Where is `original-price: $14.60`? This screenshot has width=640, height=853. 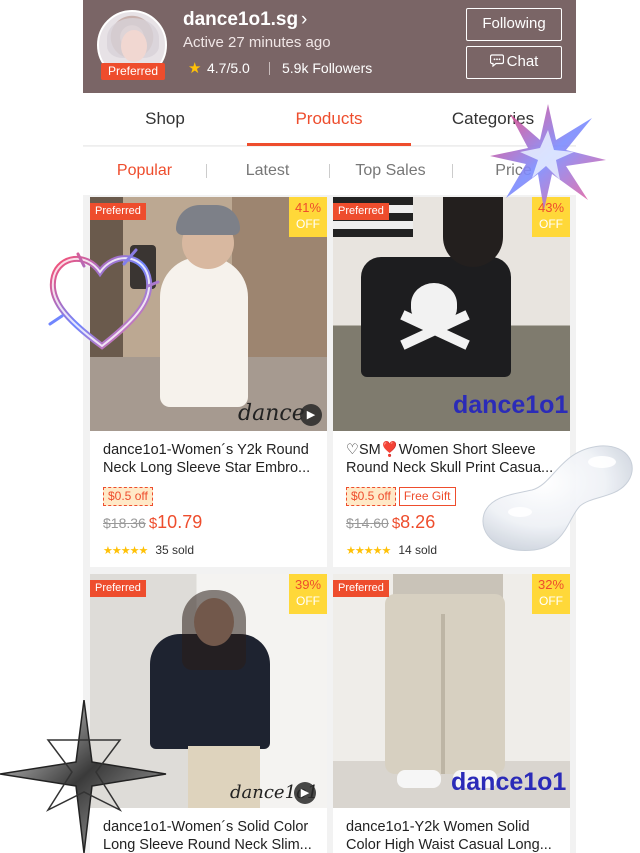 original-price: $14.60 is located at coordinates (367, 523).